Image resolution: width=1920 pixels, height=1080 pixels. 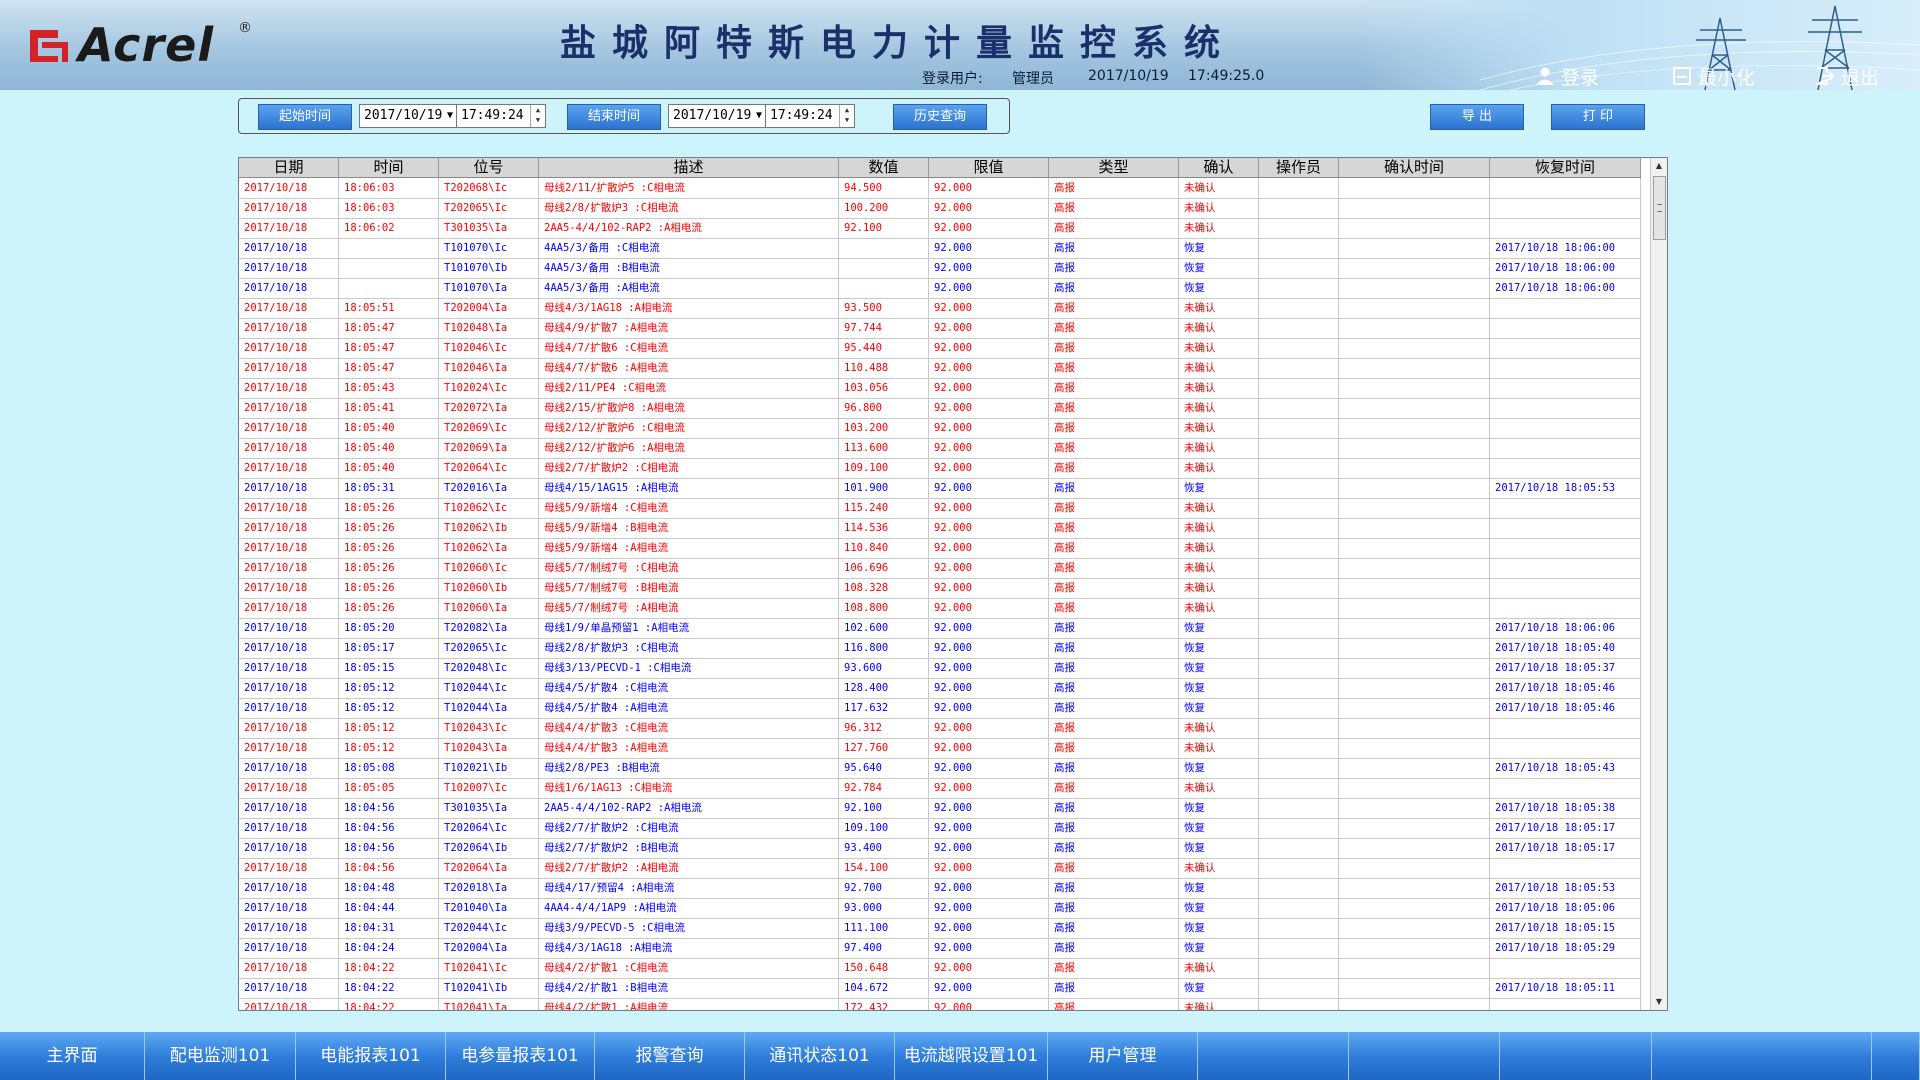 I want to click on scrollbar-thumb, so click(x=1659, y=208).